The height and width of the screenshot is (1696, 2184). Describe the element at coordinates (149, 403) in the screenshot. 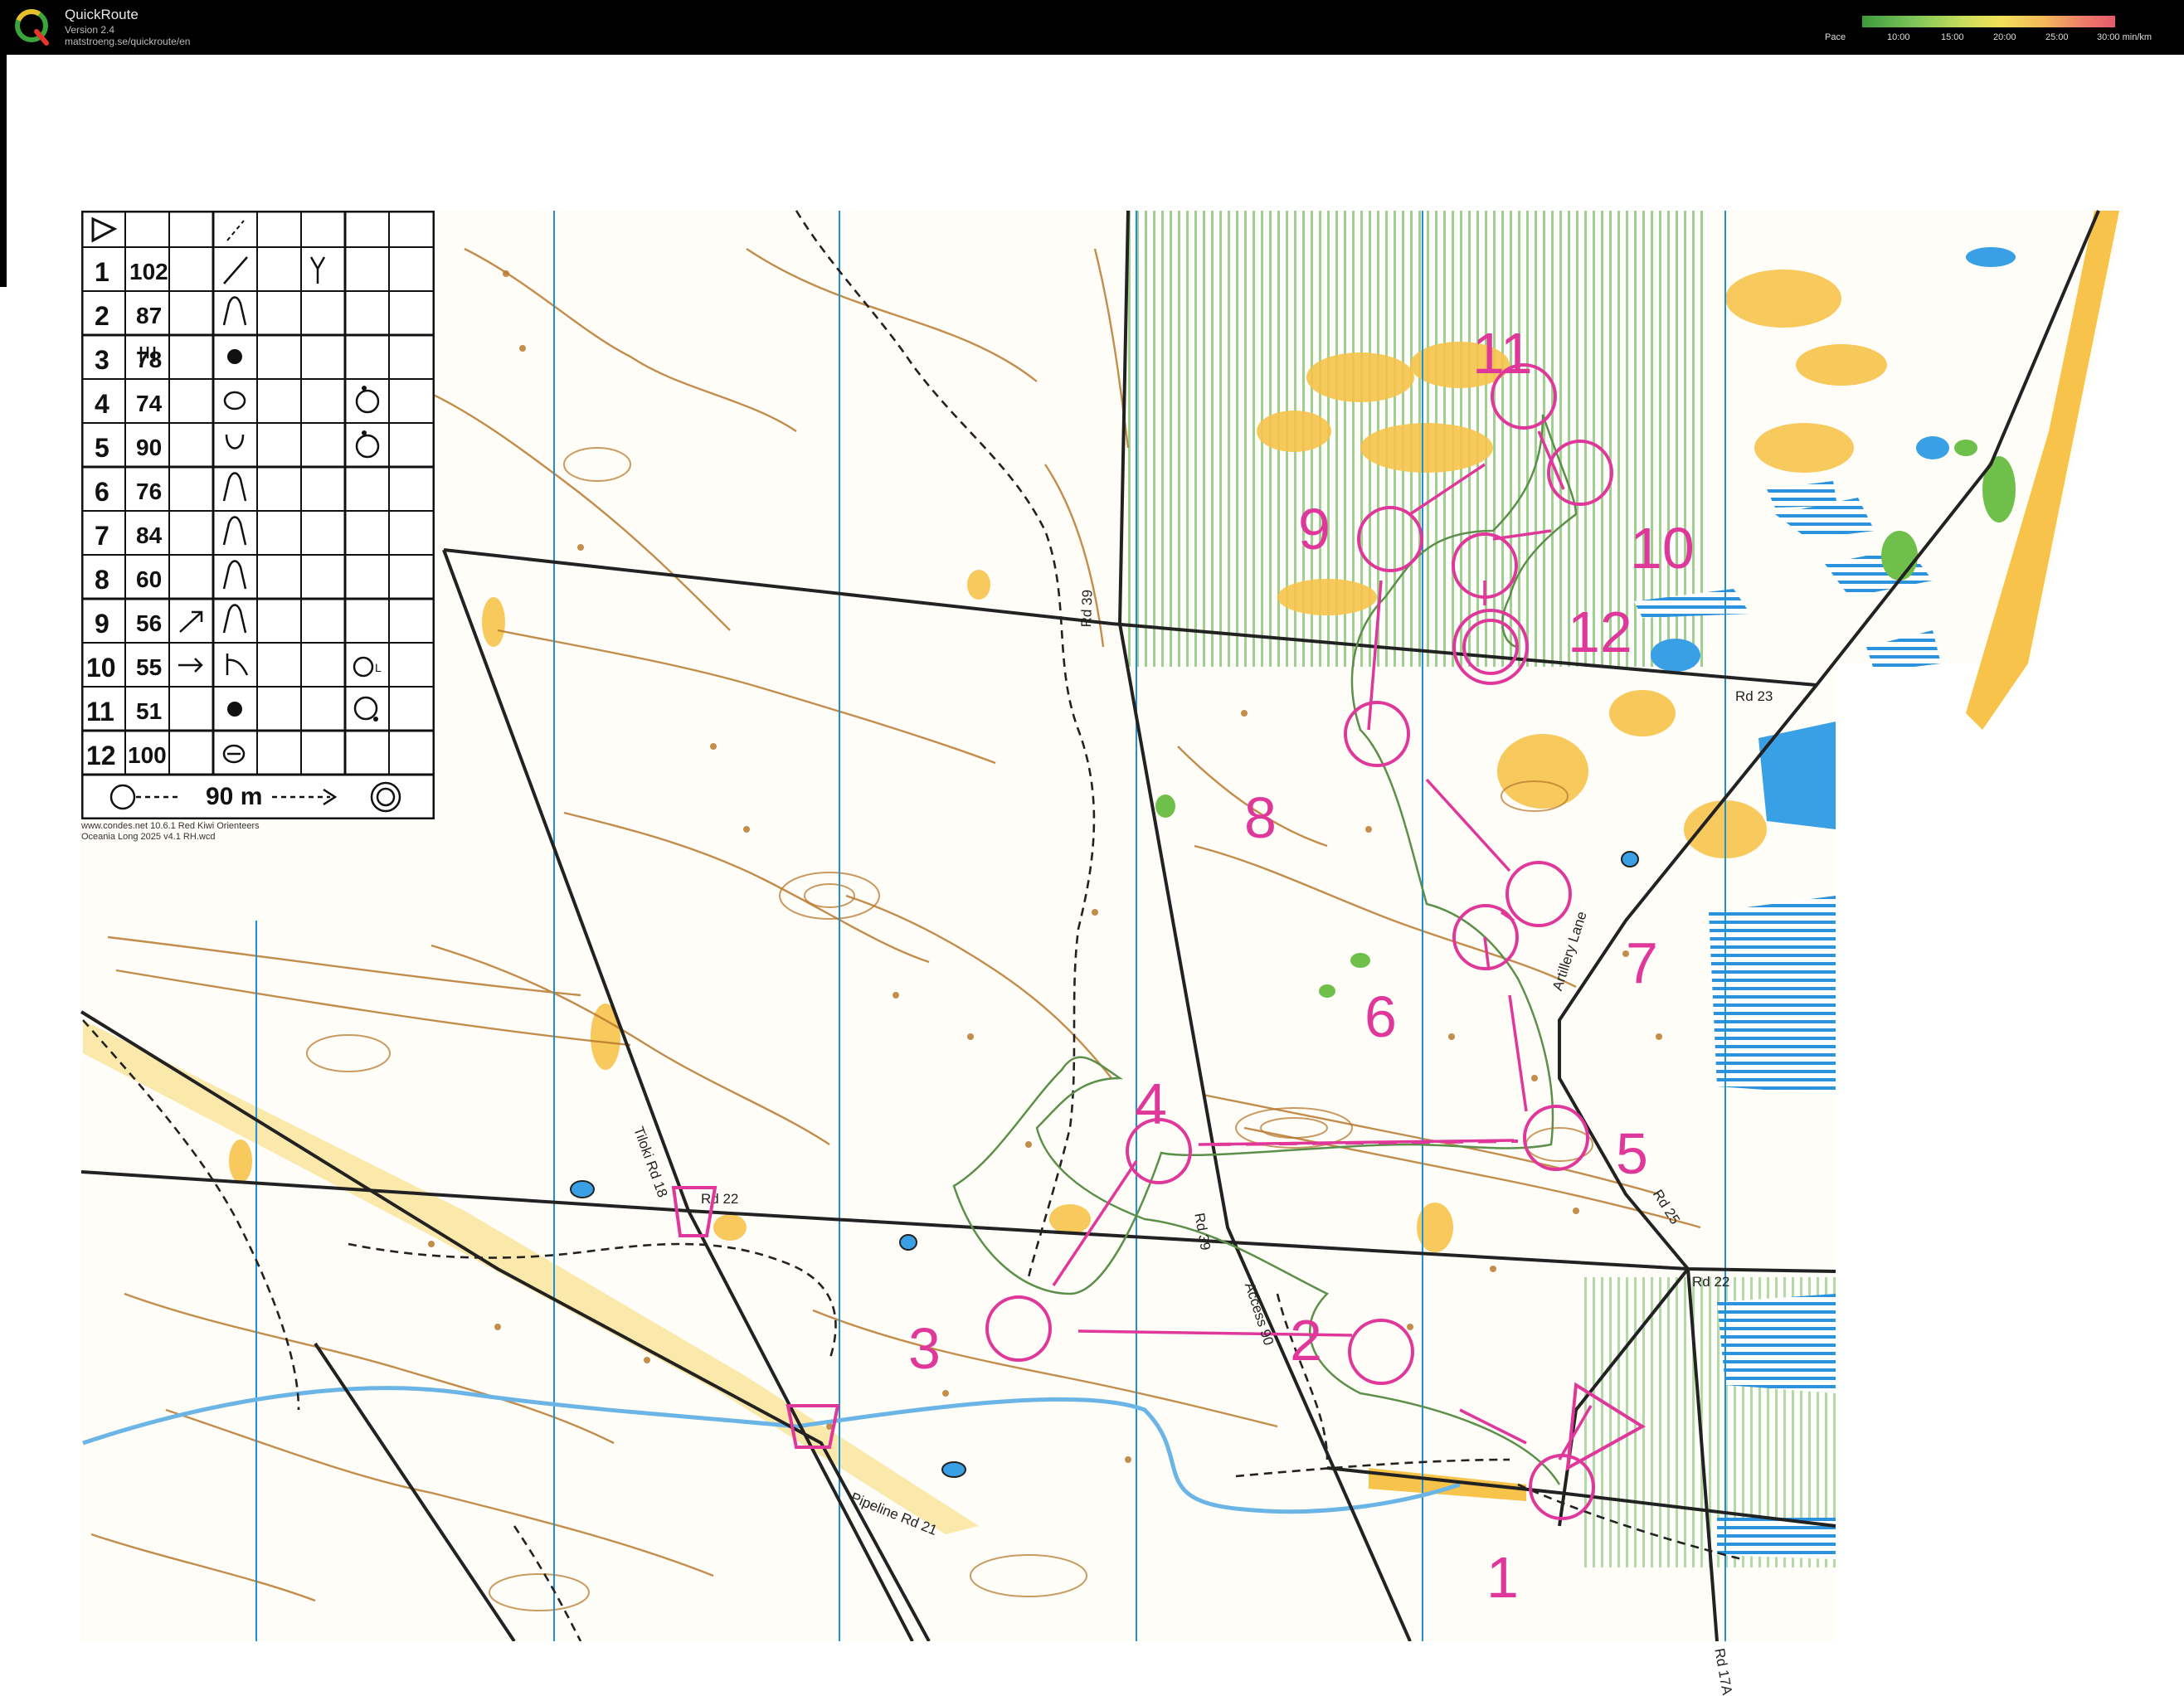

I see `row-code: 74` at that location.